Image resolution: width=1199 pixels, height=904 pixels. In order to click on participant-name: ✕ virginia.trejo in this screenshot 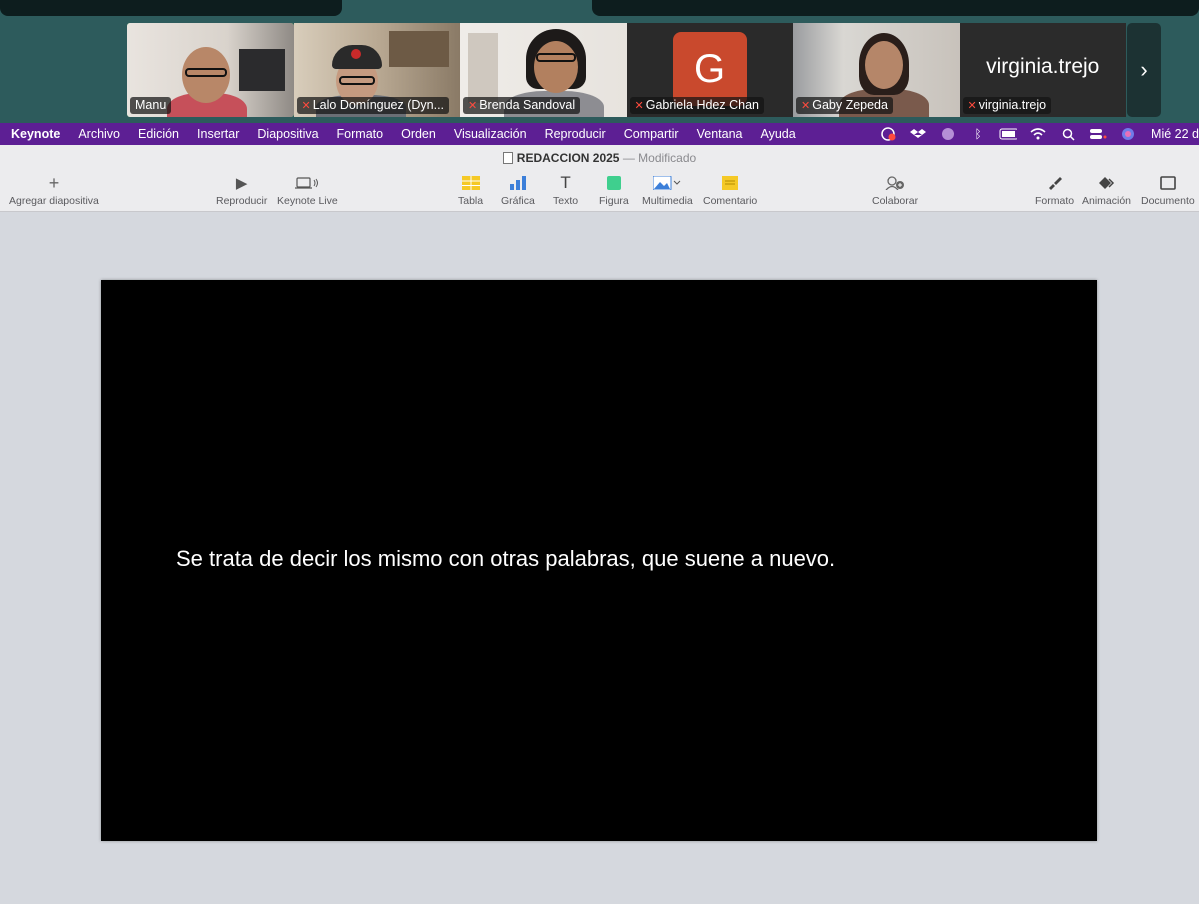, I will do `click(1007, 105)`.